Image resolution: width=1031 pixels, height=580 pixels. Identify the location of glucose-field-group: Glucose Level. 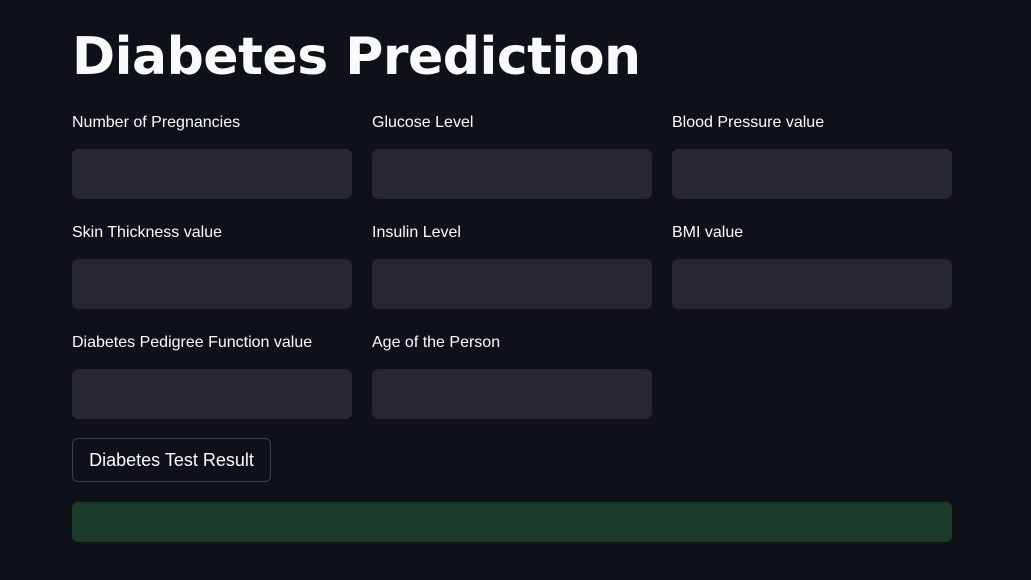
(512, 156).